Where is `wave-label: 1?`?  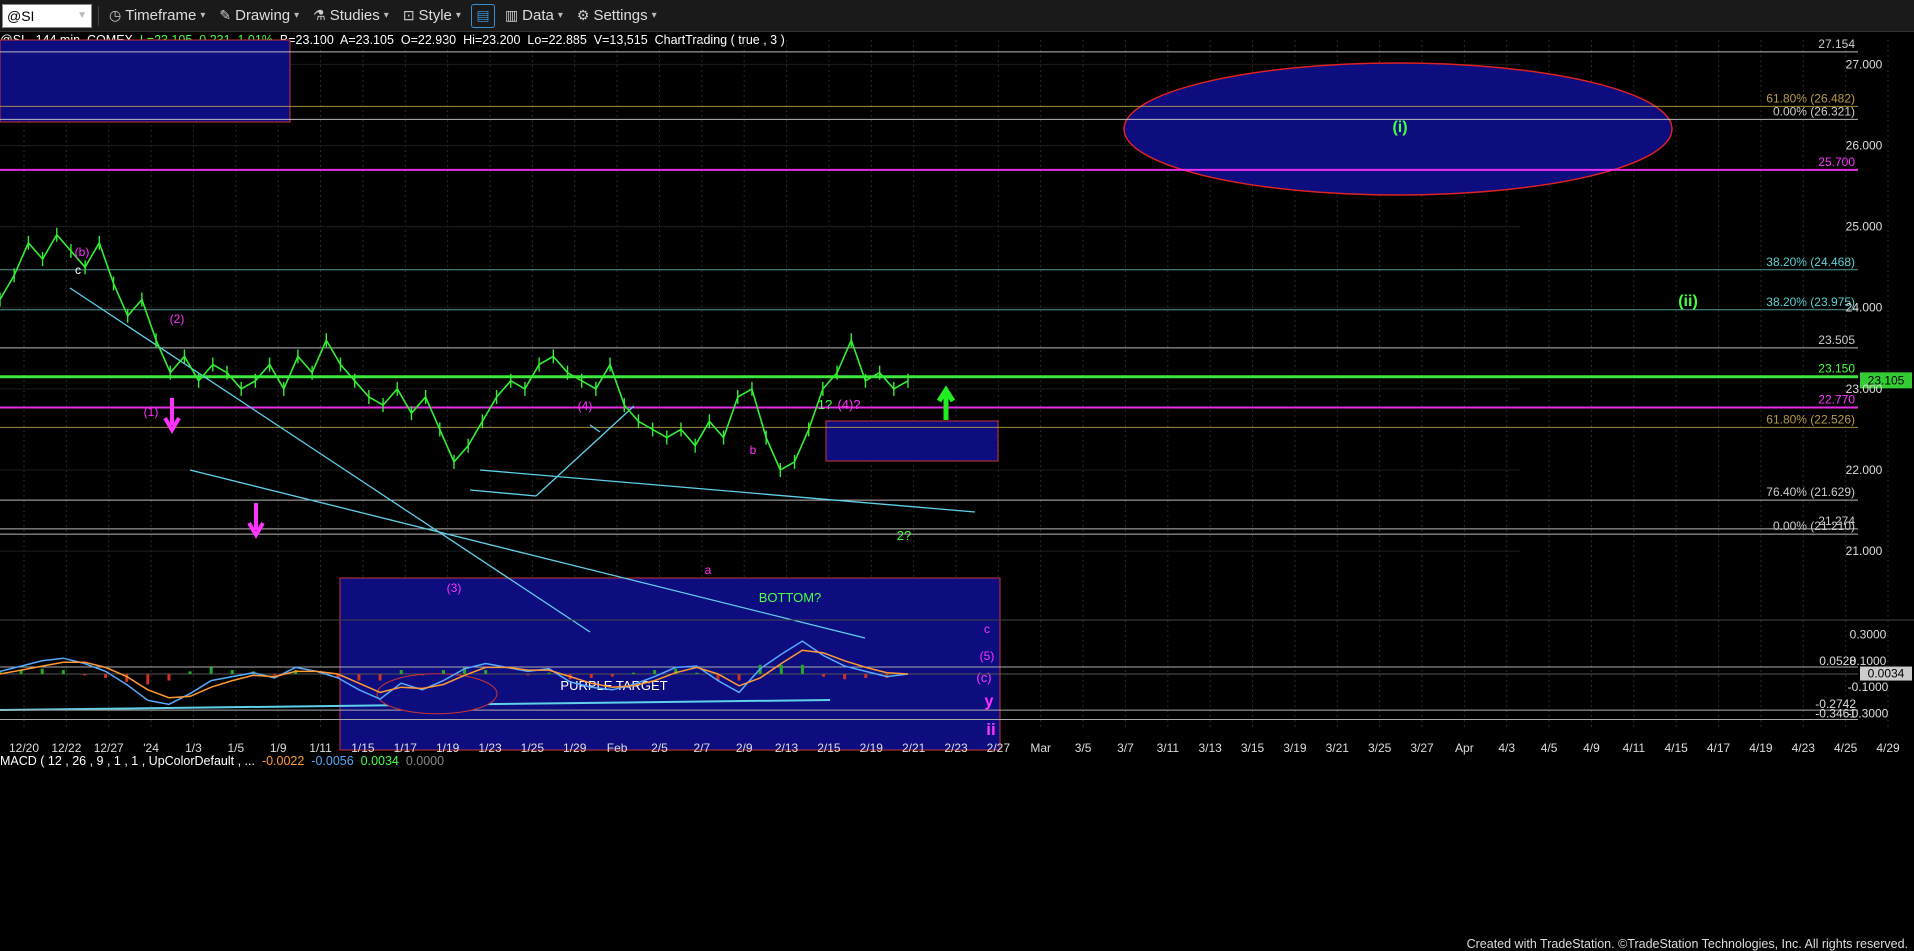
wave-label: 1? is located at coordinates (825, 404).